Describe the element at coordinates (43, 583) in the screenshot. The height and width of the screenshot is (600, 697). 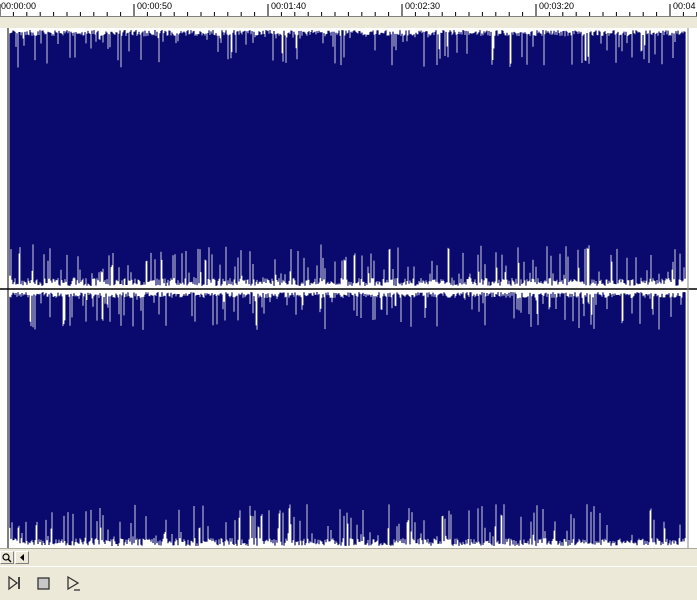
I see `stop-icon` at that location.